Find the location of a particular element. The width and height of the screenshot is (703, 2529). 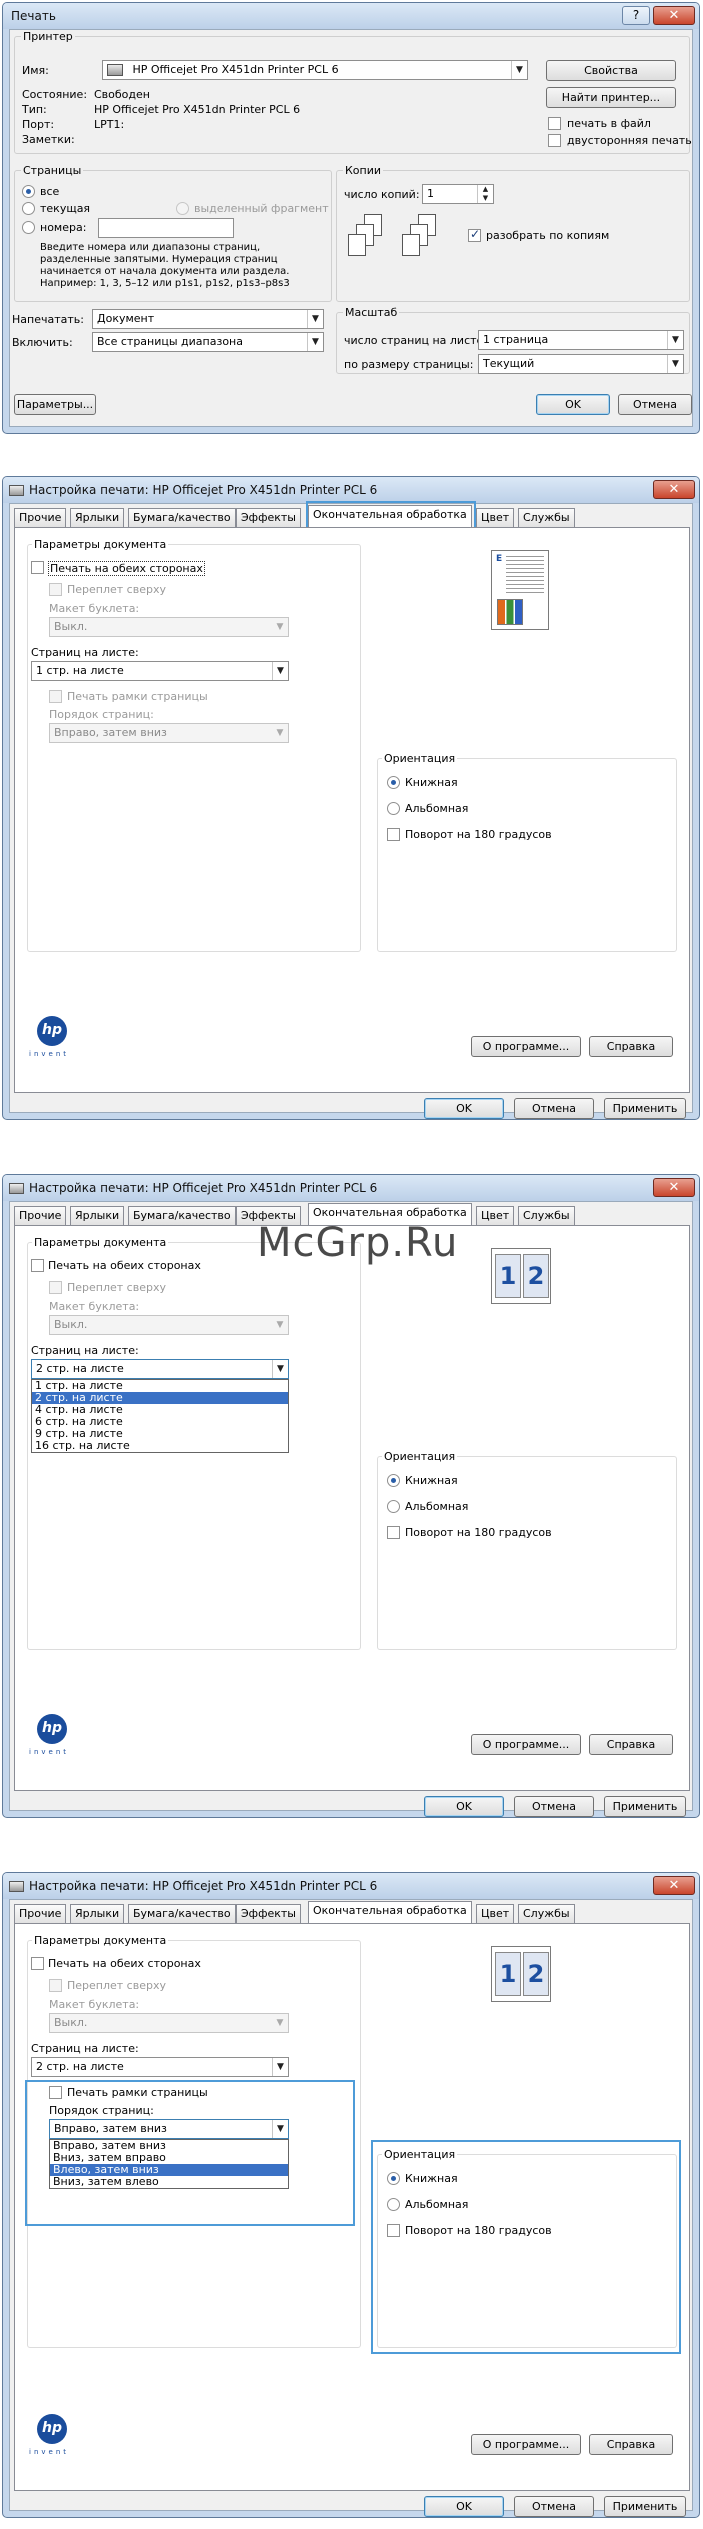

printer-icon is located at coordinates (16, 1188).